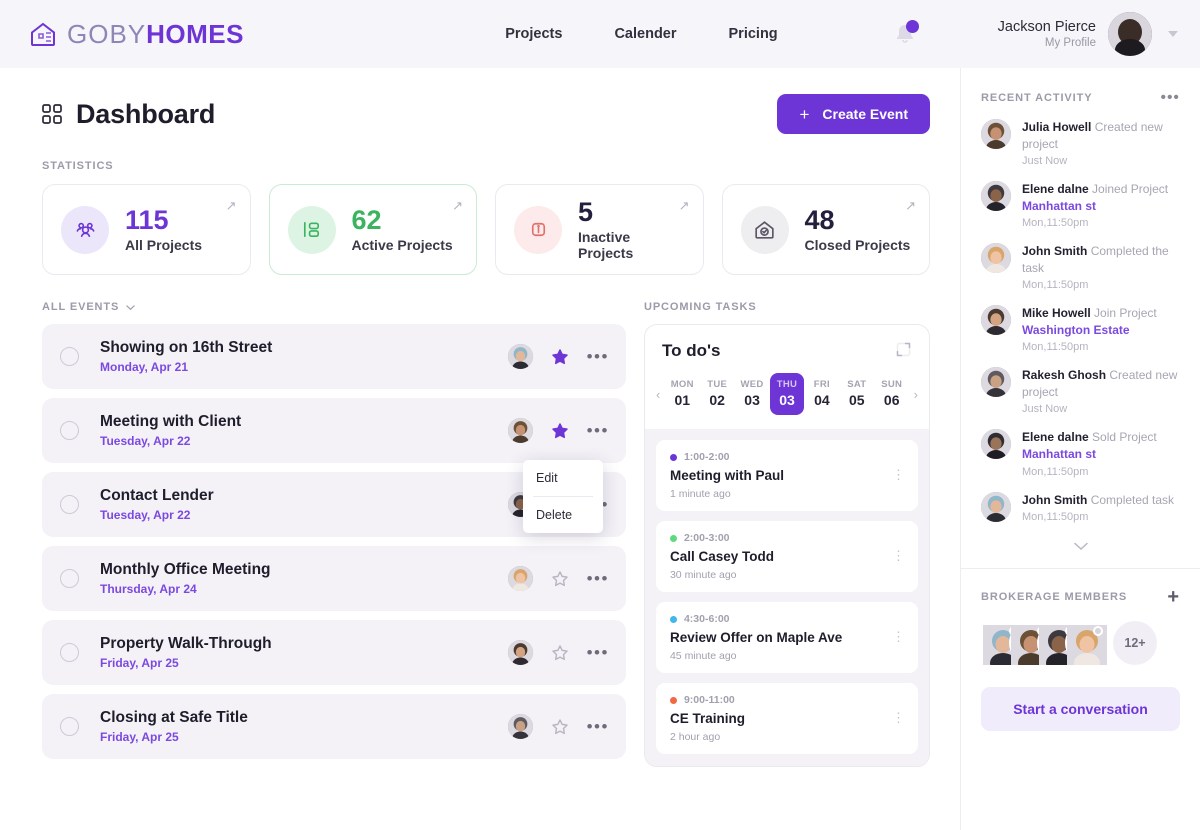  I want to click on profile-subtitle: My Profile, so click(1070, 42).